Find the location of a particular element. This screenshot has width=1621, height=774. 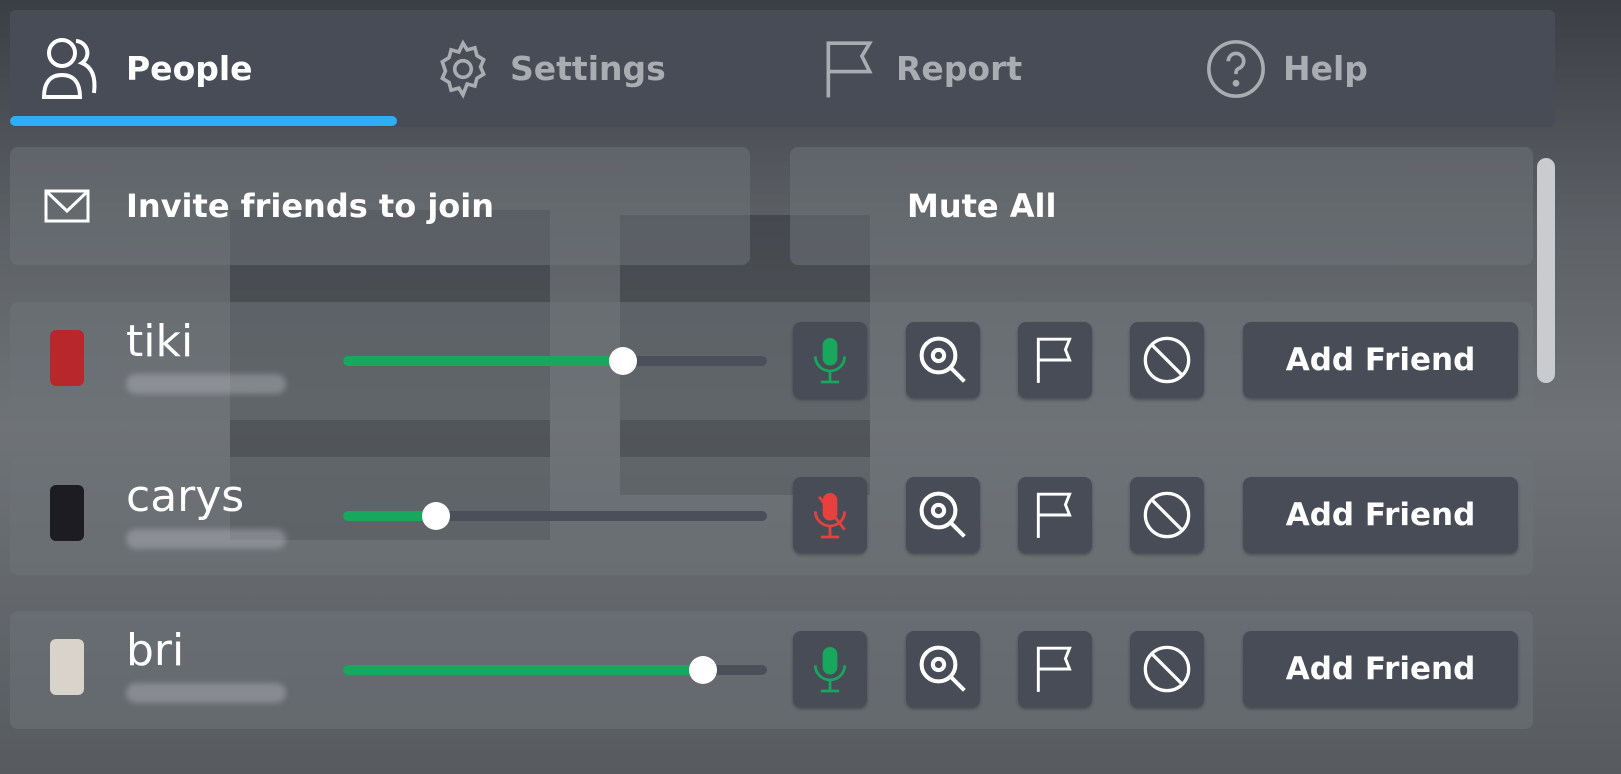

tab-label: Help is located at coordinates (1325, 68).